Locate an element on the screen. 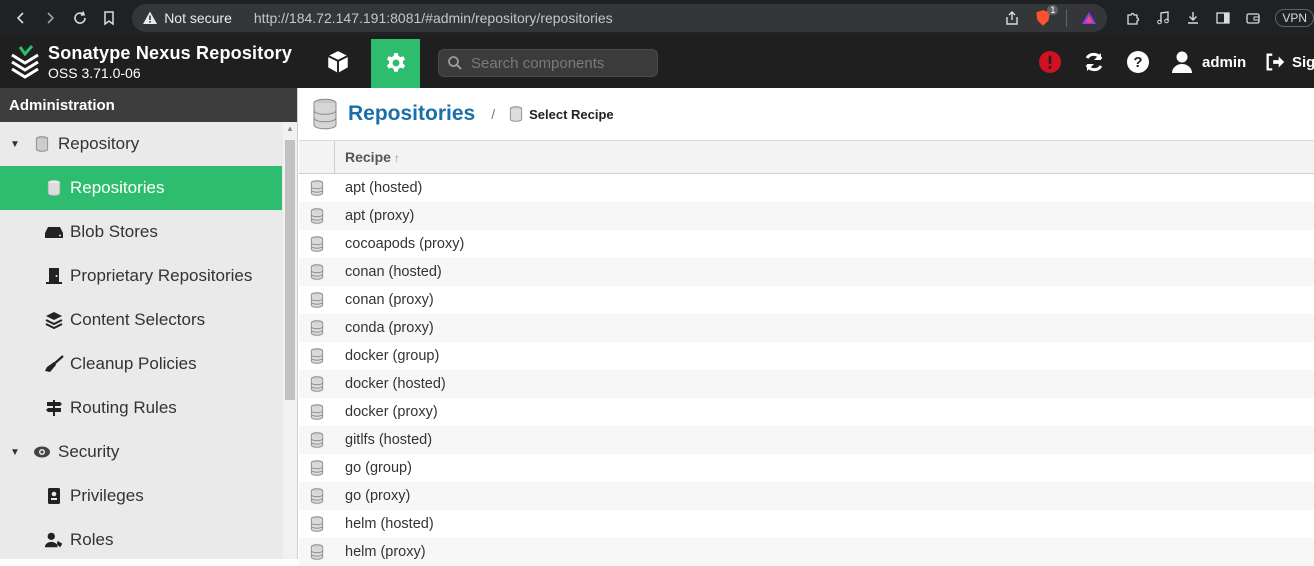 This screenshot has width=1314, height=566. sidebar-item-privileges: Privileges is located at coordinates (141, 496).